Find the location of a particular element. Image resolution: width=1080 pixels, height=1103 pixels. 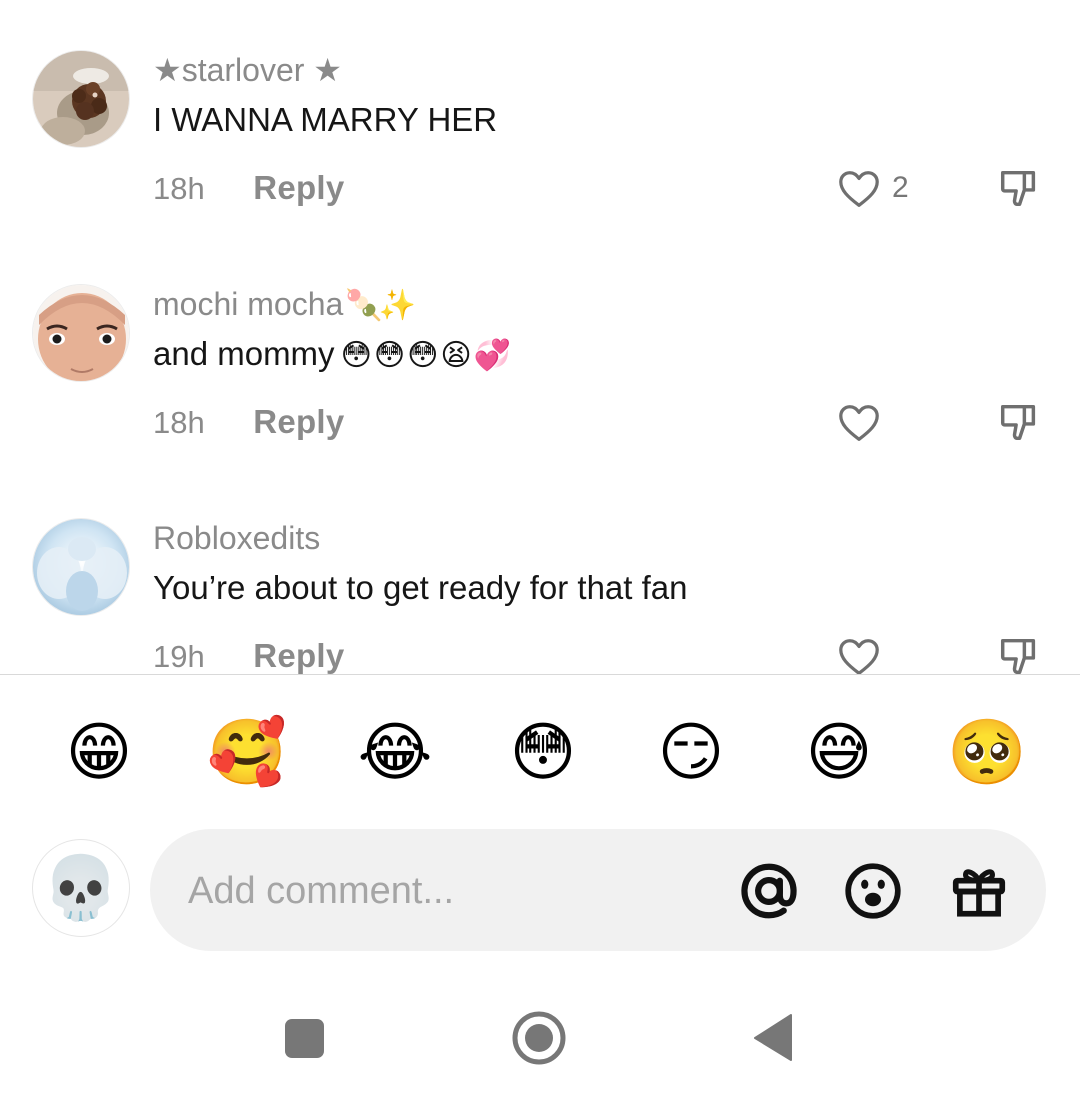

comment-text: You’re about to get ready for that fan is located at coordinates (420, 587).